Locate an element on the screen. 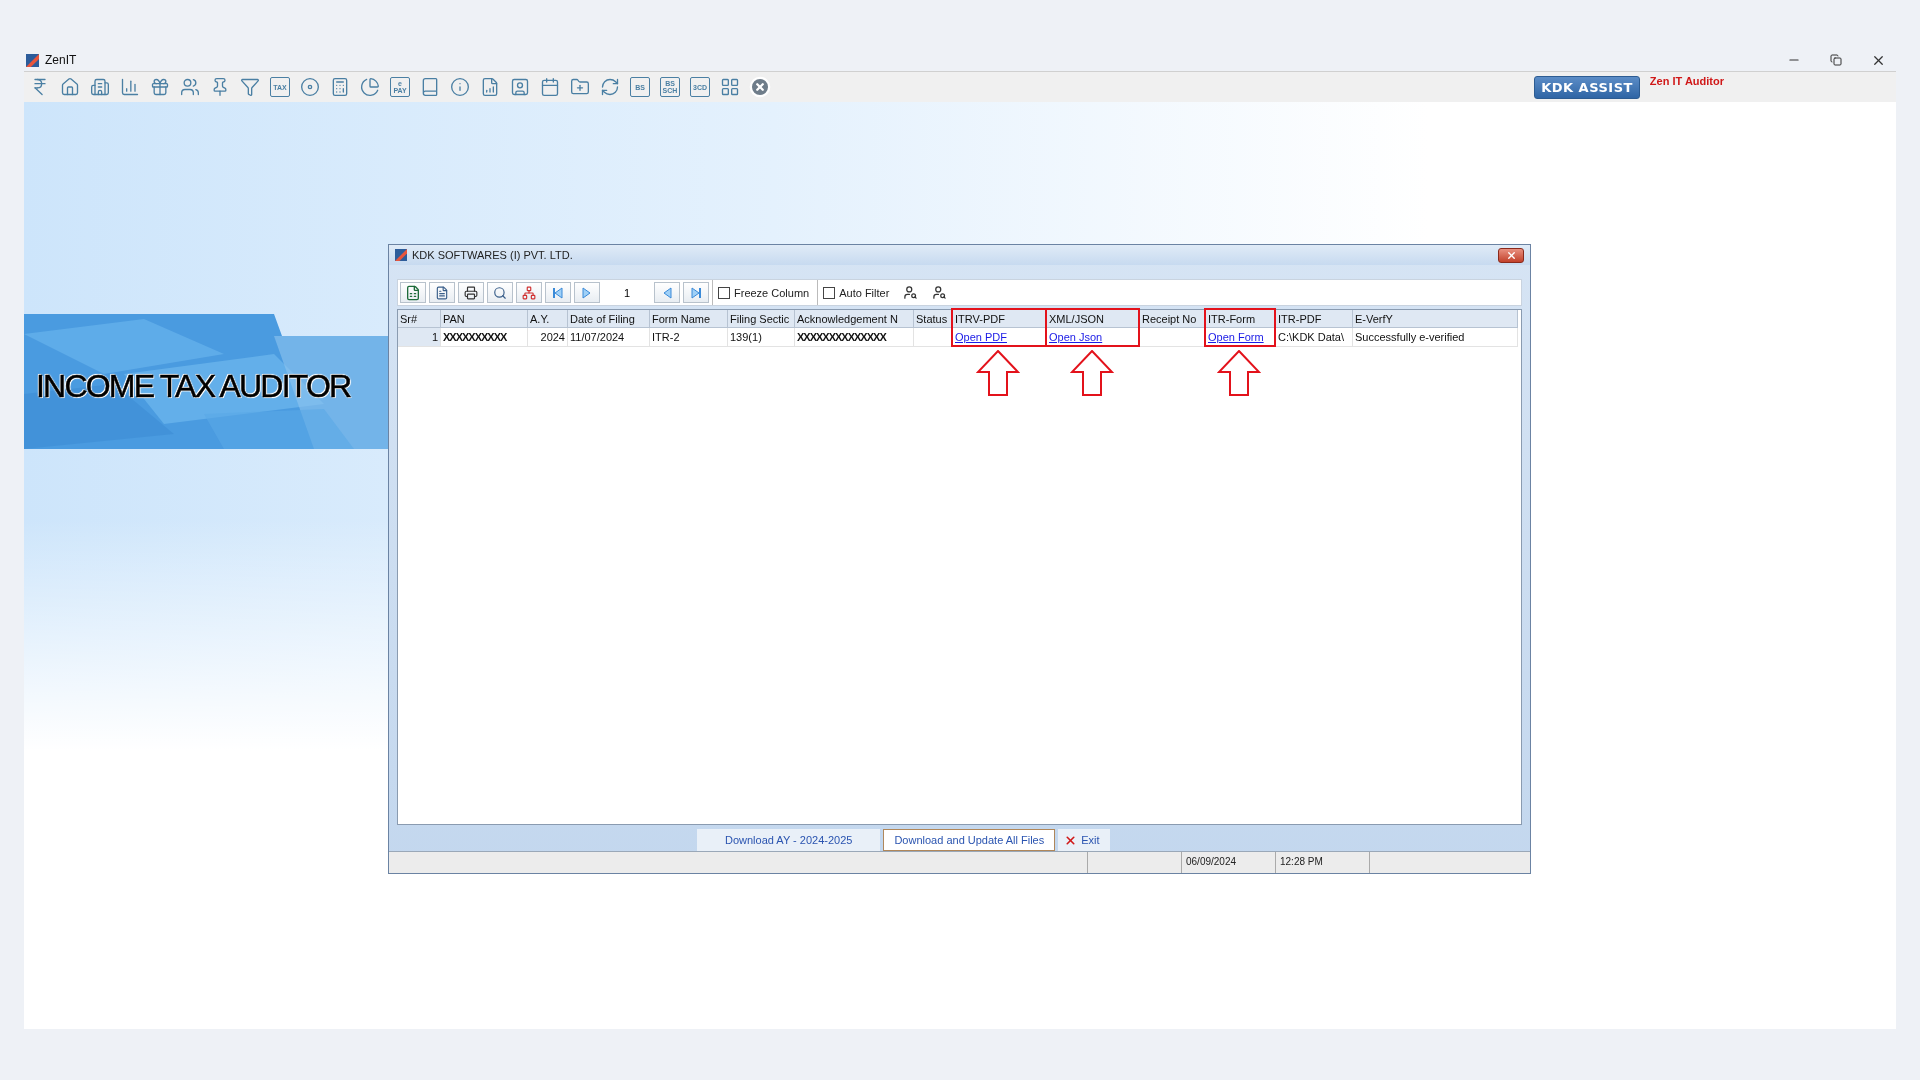 The width and height of the screenshot is (1920, 1080). pie-chart-icon is located at coordinates (370, 87).